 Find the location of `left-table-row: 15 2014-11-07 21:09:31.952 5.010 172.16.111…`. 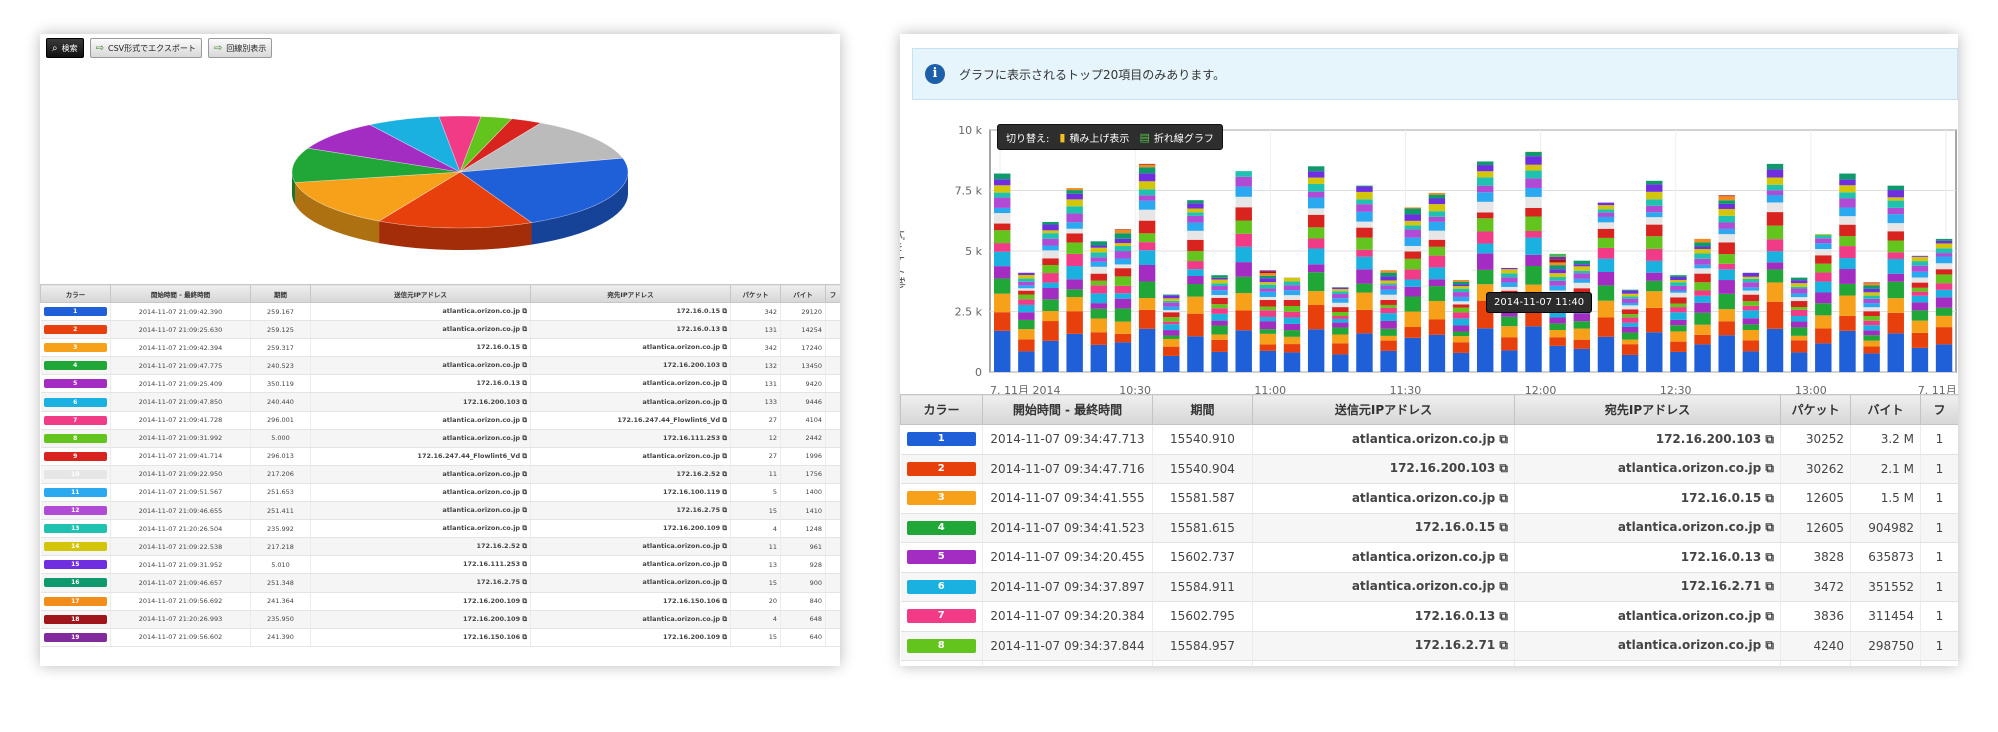

left-table-row: 15 2014-11-07 21:09:31.952 5.010 172.16.111… is located at coordinates (440, 565).